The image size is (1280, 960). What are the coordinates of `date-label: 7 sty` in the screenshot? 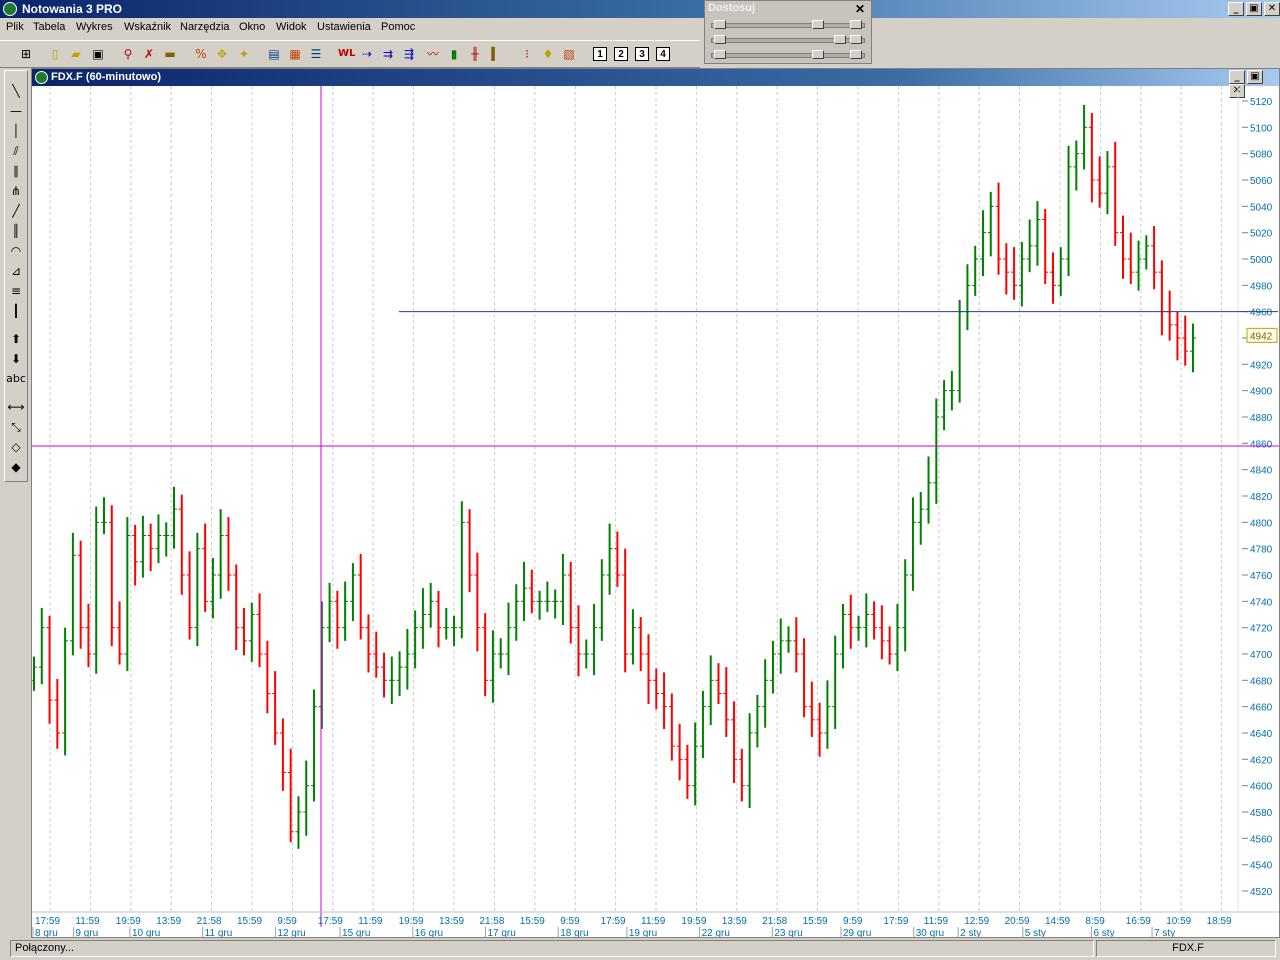 It's located at (1164, 932).